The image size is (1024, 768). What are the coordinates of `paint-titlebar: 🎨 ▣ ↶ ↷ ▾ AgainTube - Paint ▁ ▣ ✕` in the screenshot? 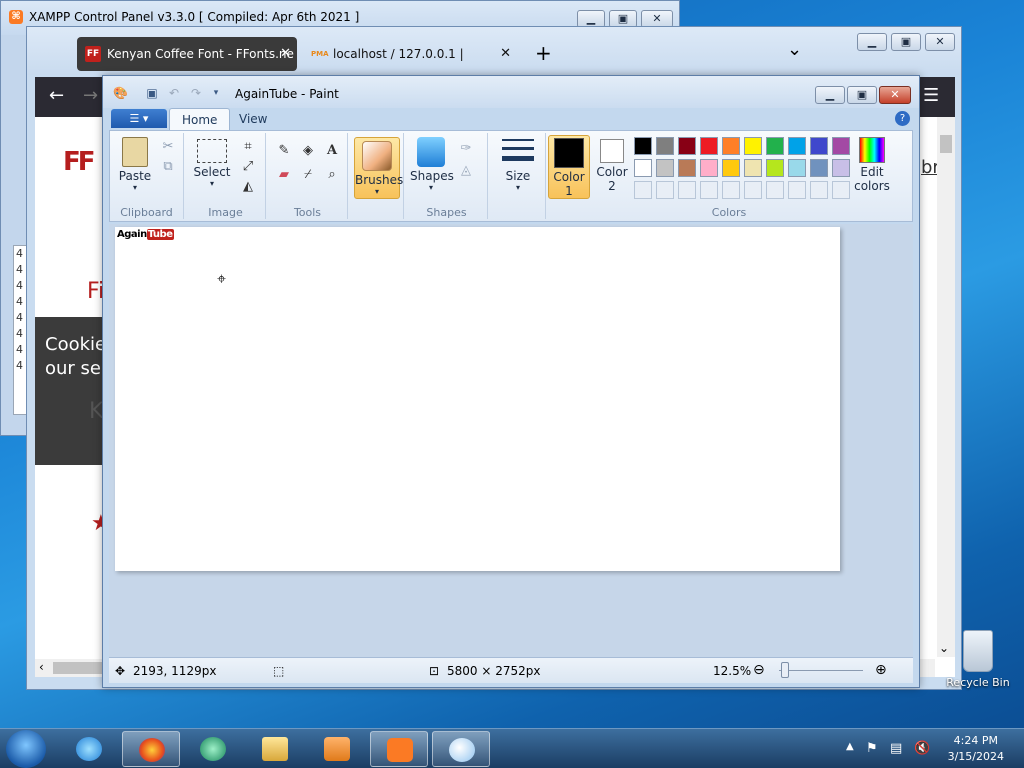 It's located at (511, 92).